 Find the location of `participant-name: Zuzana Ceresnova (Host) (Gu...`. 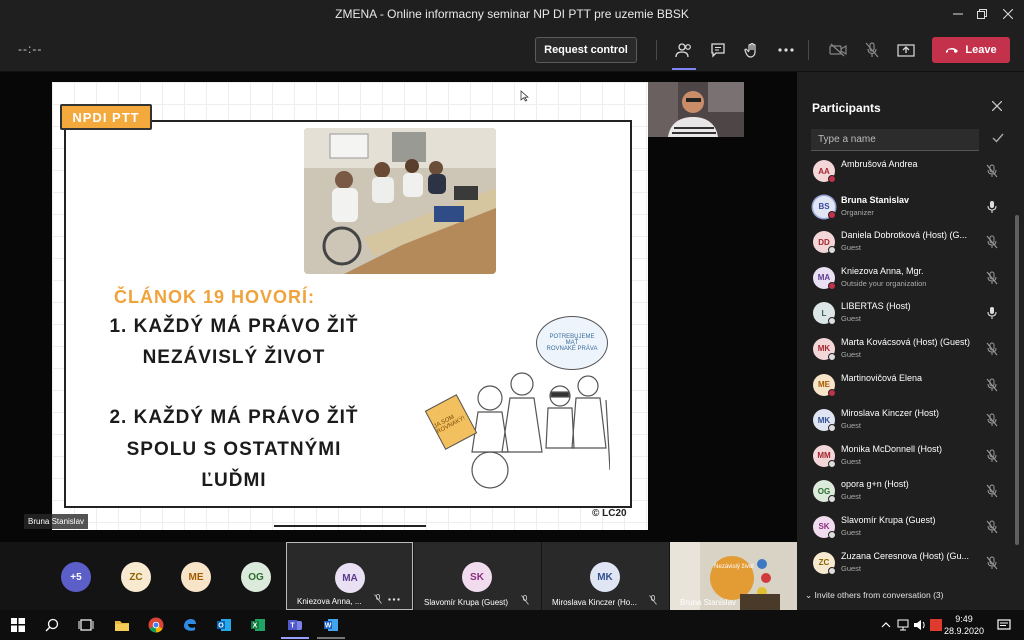

participant-name: Zuzana Ceresnova (Host) (Gu... is located at coordinates (905, 555).